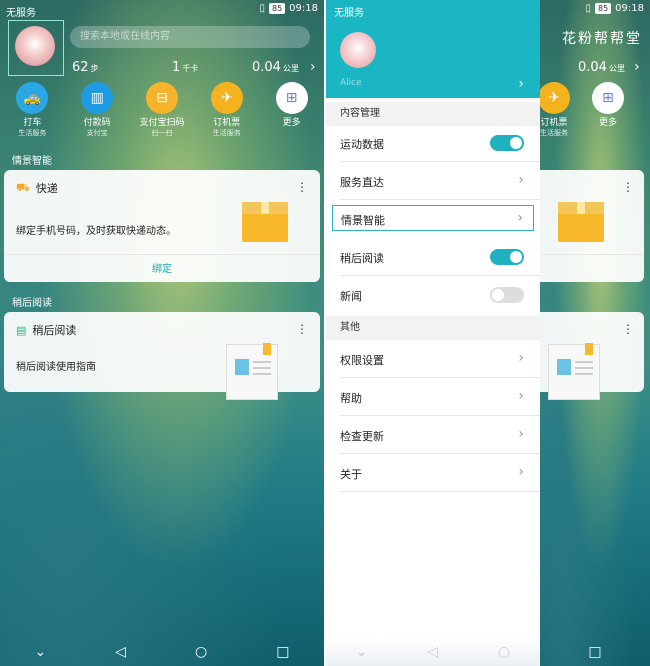 The height and width of the screenshot is (666, 650). What do you see at coordinates (252, 371) in the screenshot?
I see `document-icon` at bounding box center [252, 371].